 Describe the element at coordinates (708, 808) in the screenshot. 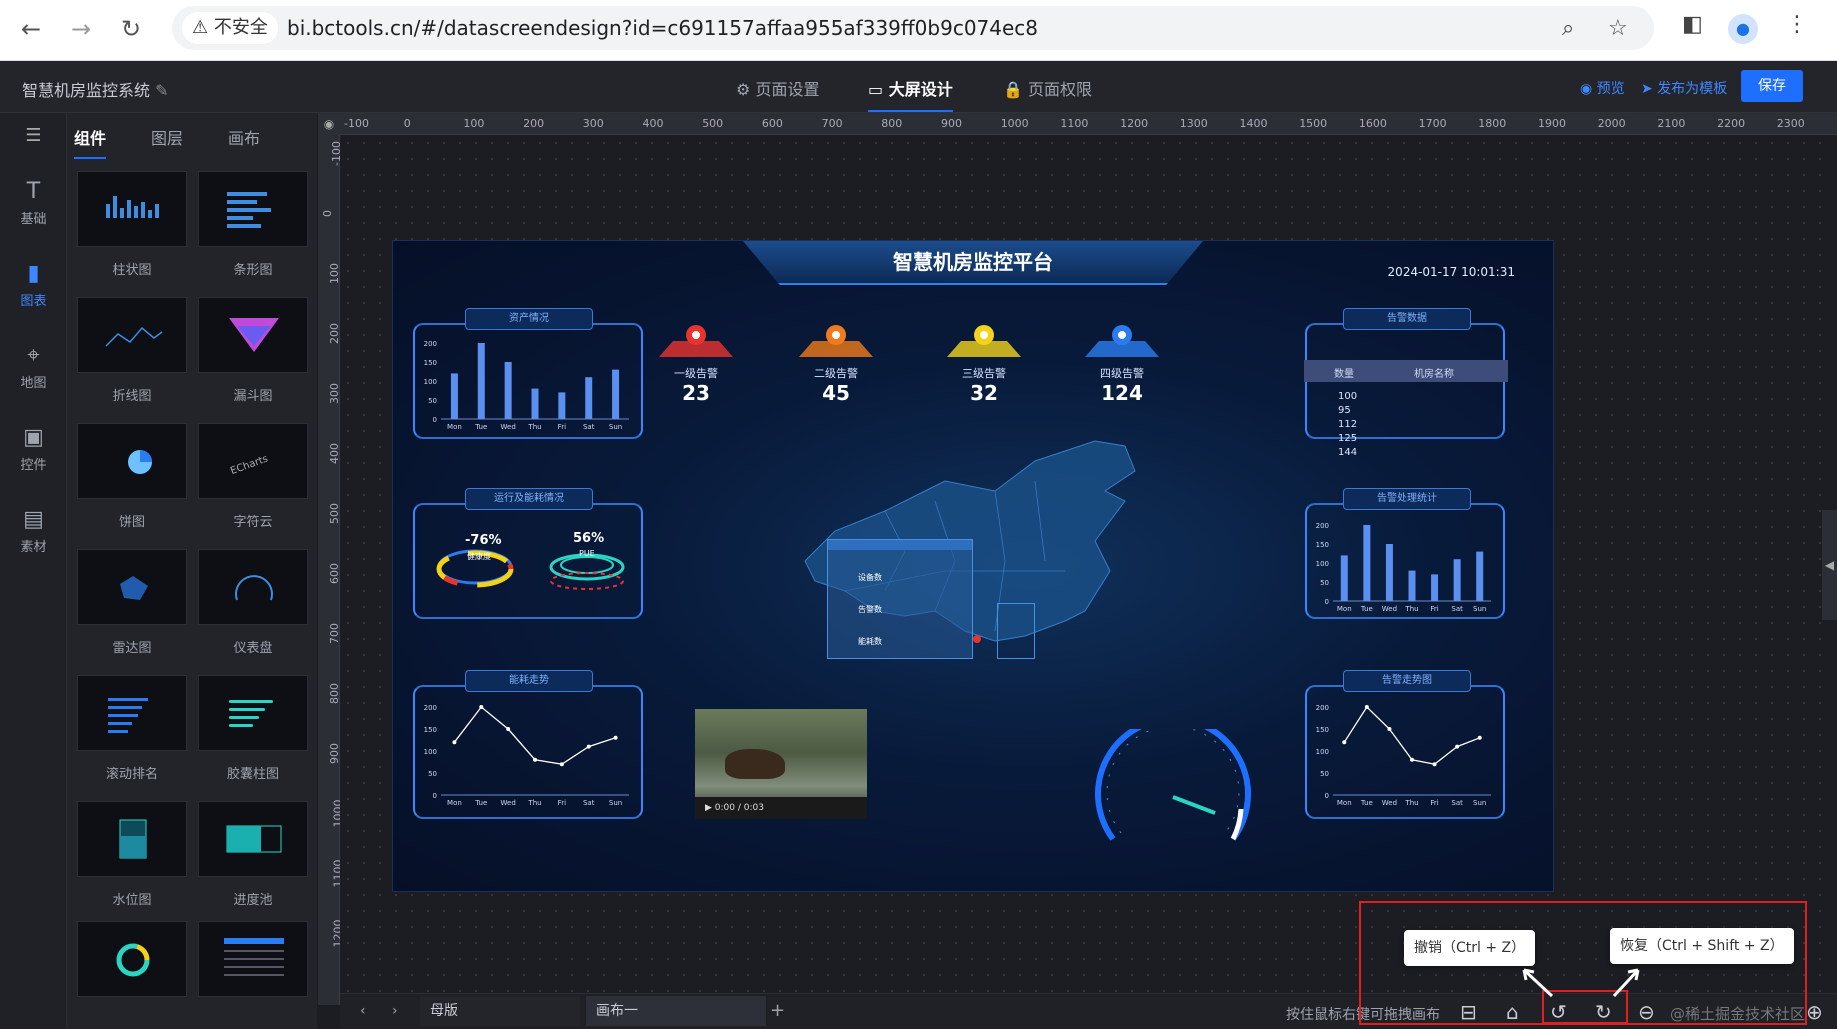

I see `play-icon: ▶` at that location.